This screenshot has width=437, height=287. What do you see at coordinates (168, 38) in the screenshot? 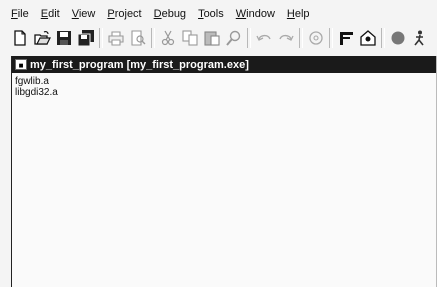
I see `cut-icon` at bounding box center [168, 38].